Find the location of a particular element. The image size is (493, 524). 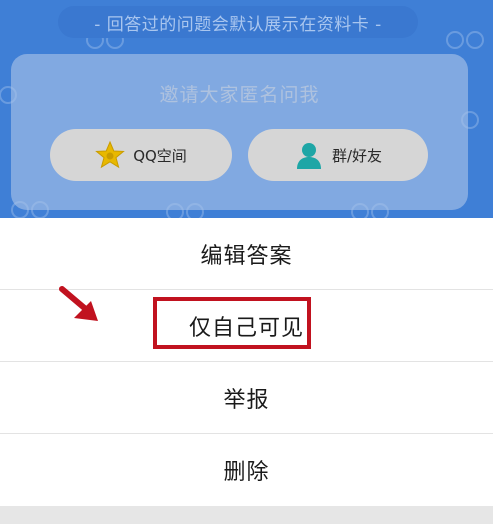

person-icon is located at coordinates (309, 155).